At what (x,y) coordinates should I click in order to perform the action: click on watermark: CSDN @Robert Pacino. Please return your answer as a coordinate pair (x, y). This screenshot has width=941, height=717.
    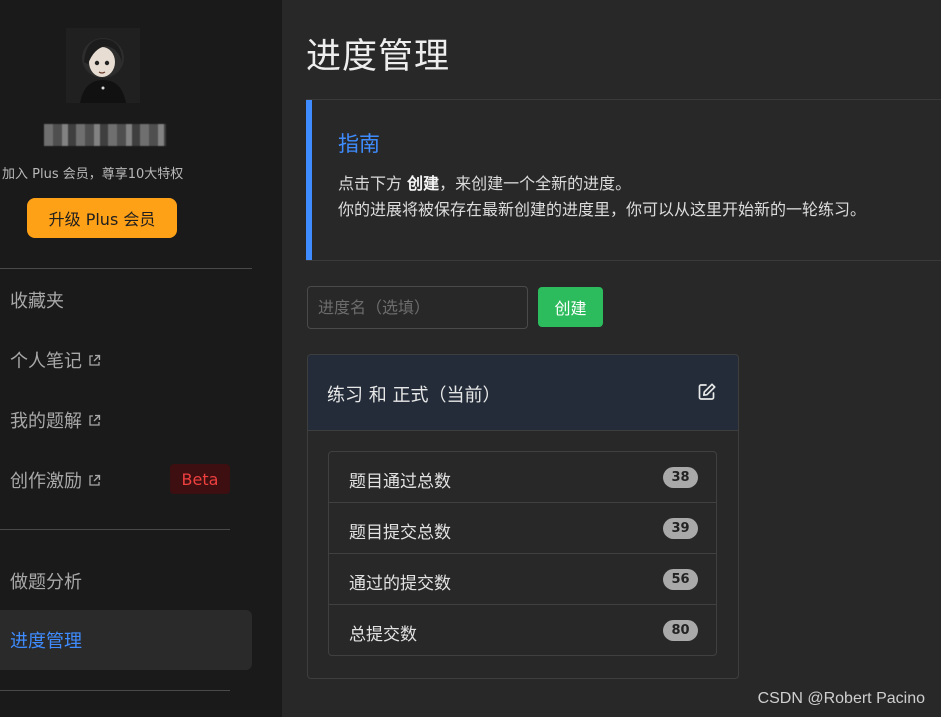
    Looking at the image, I should click on (841, 698).